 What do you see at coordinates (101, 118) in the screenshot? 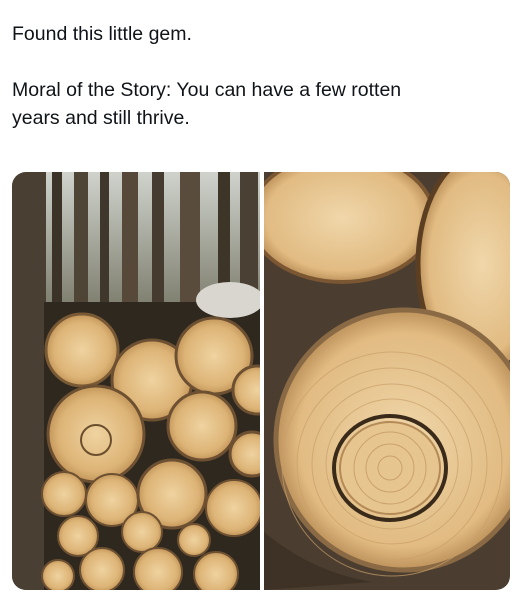
I see `tweet-line-3: years and still thrive.` at bounding box center [101, 118].